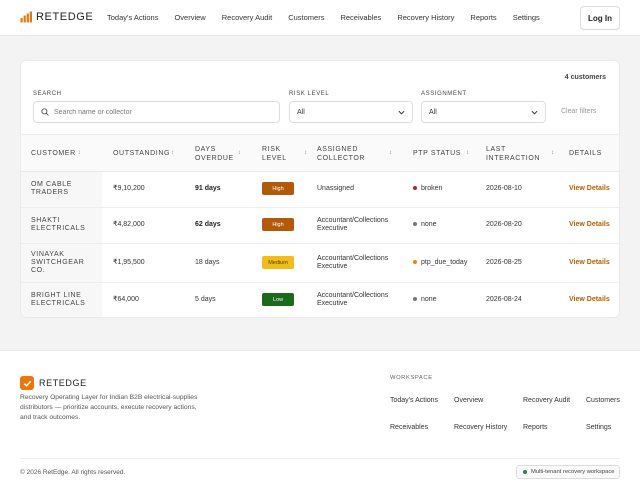 This screenshot has width=640, height=494. Describe the element at coordinates (61, 263) in the screenshot. I see `customer-cell: VINAYAK SWITCHGEAR CO.` at that location.